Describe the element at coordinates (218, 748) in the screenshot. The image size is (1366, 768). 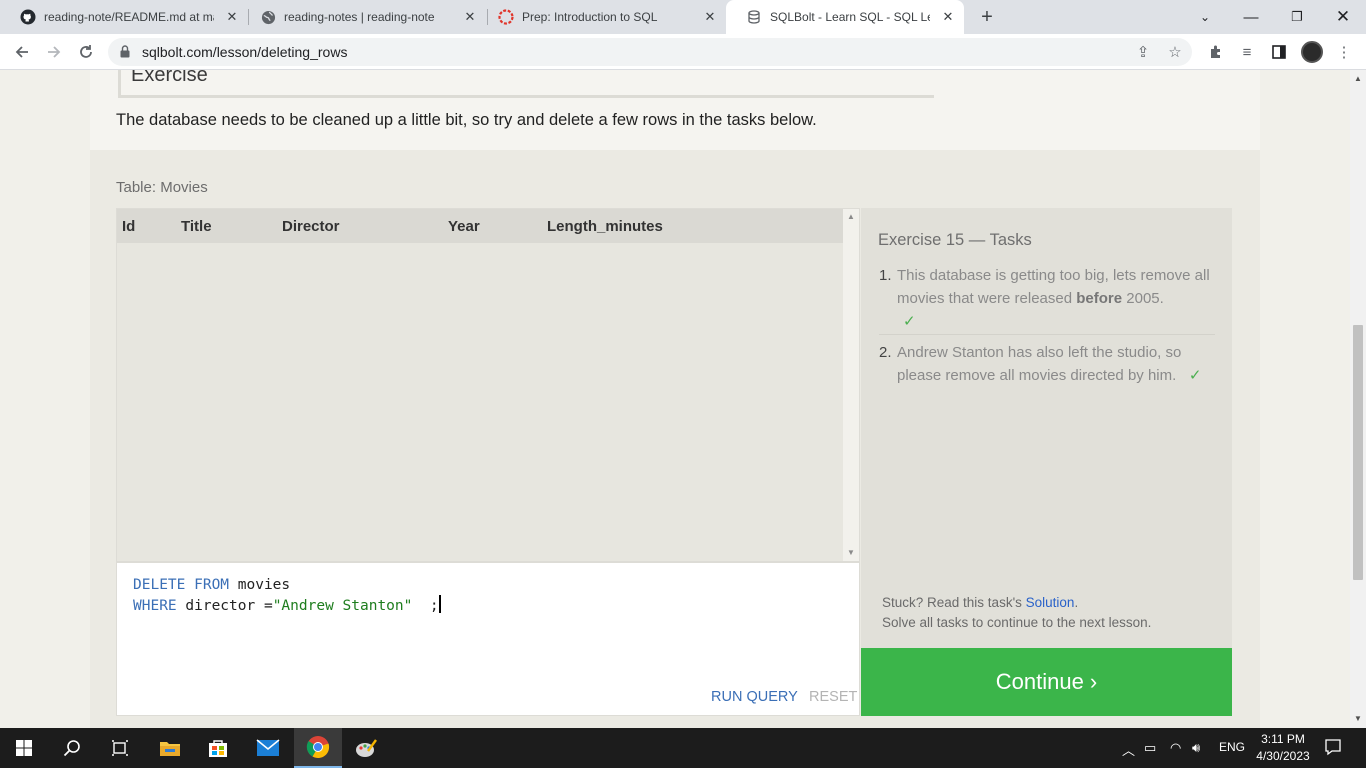
I see `microsoft-store-icon` at that location.